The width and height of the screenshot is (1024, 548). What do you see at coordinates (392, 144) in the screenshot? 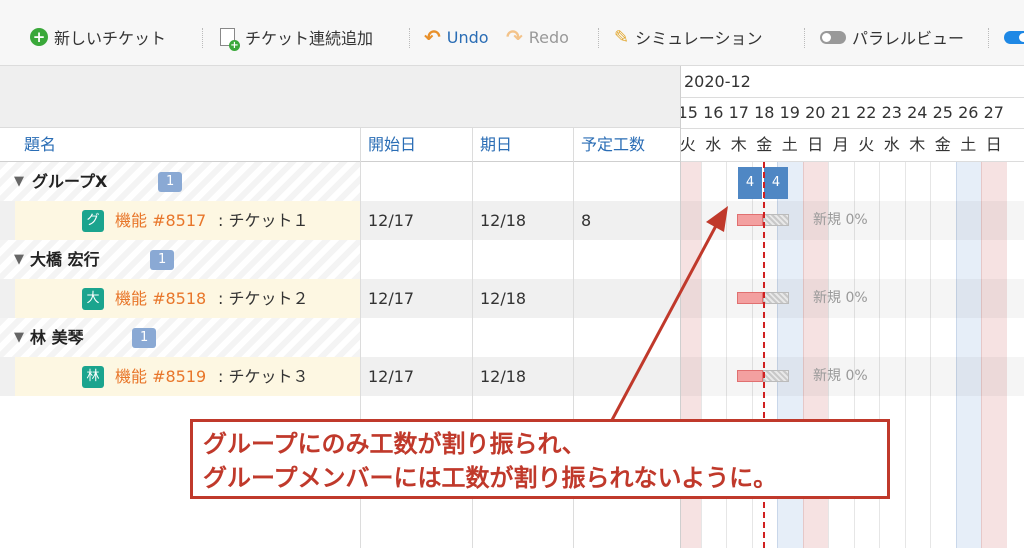
I see `column-header-start-date: 開始日` at bounding box center [392, 144].